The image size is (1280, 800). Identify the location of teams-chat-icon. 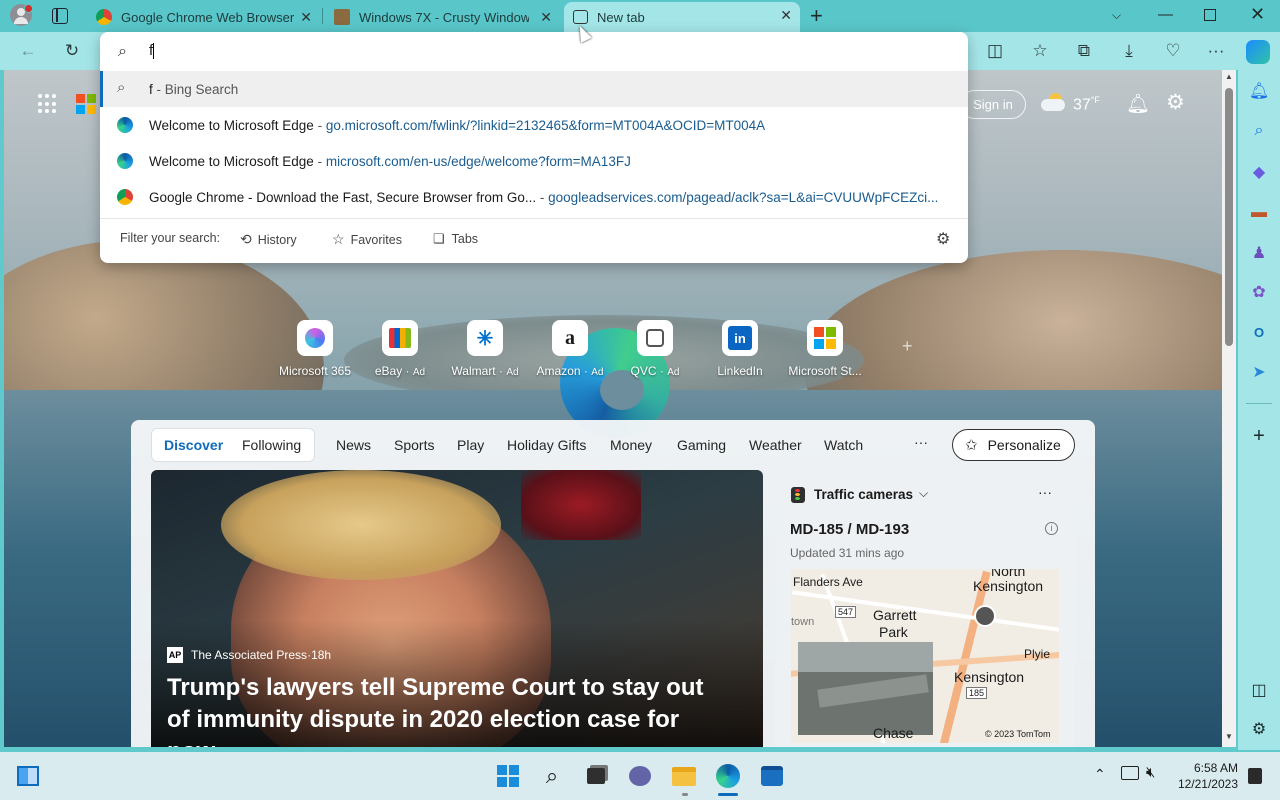
(640, 776).